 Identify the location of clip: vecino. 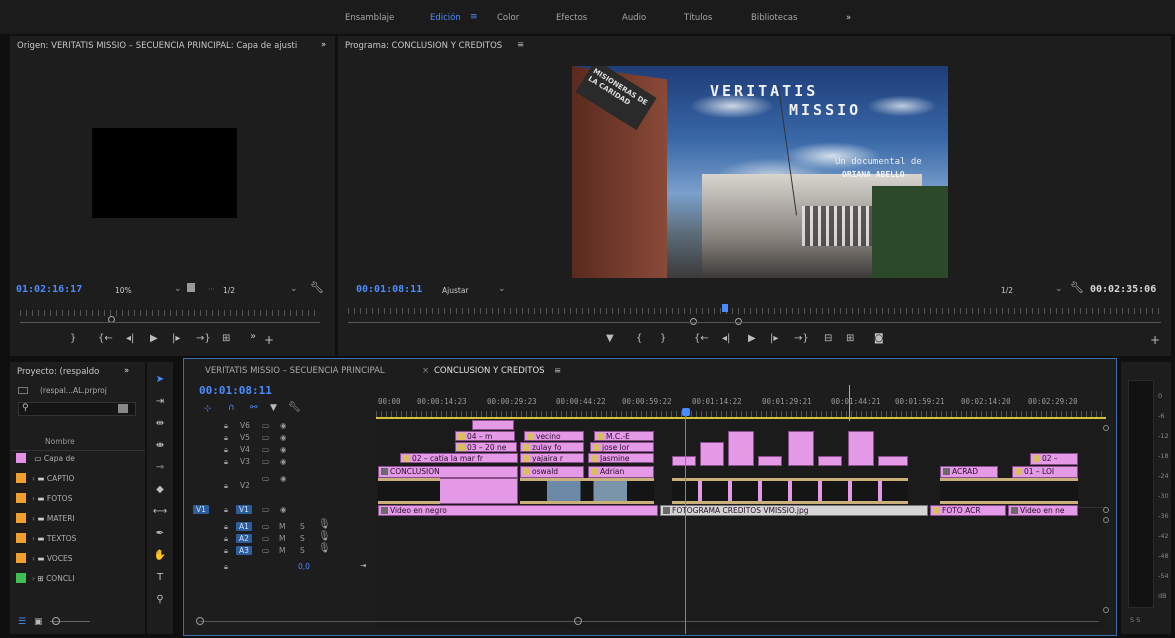
(554, 436).